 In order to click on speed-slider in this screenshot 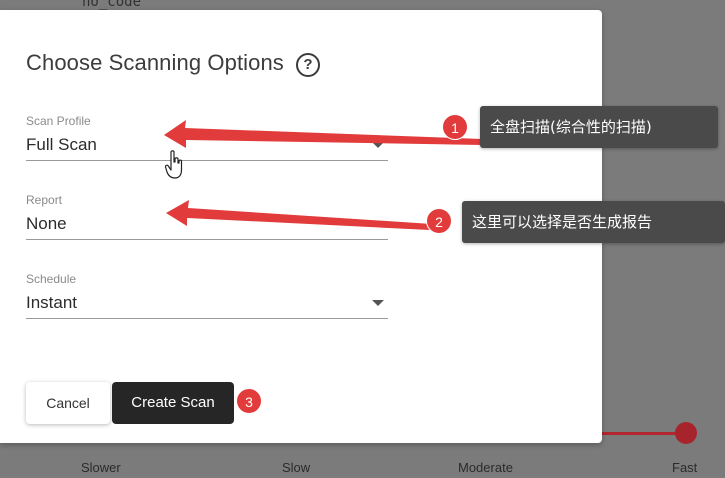, I will do `click(660, 433)`.